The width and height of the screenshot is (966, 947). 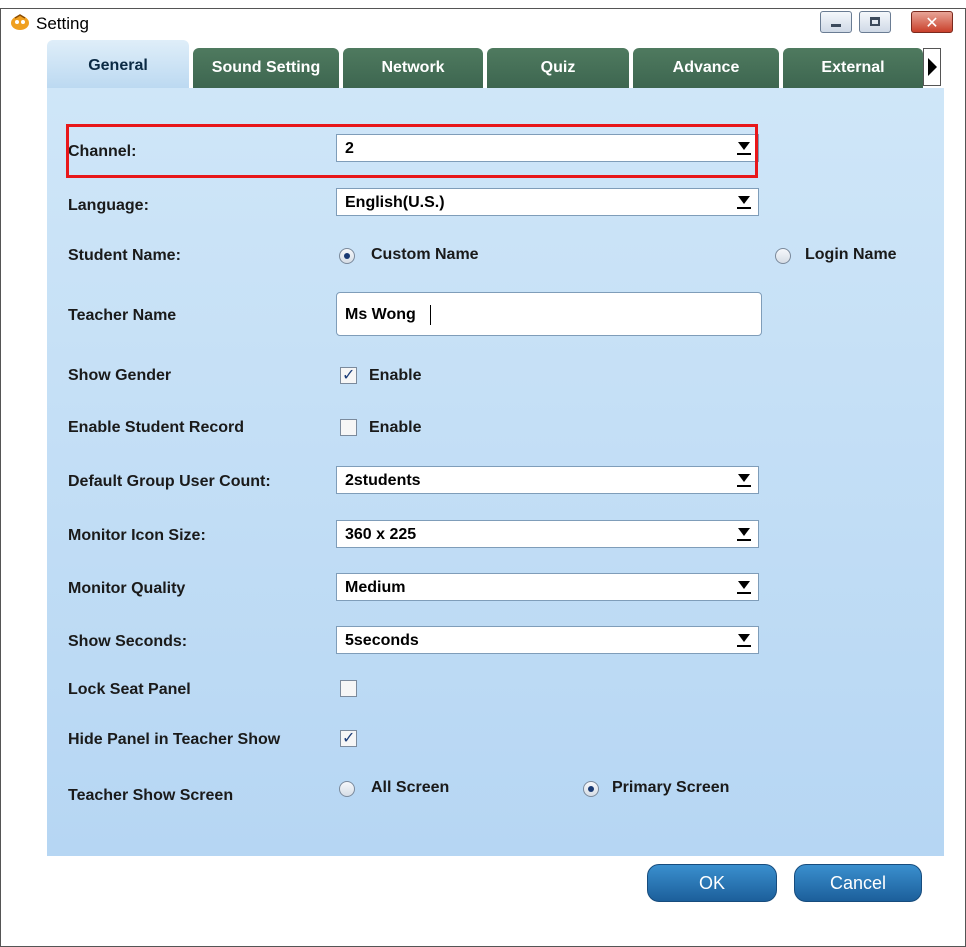 I want to click on enable-student-record-label: Enable Student Record, so click(x=156, y=427).